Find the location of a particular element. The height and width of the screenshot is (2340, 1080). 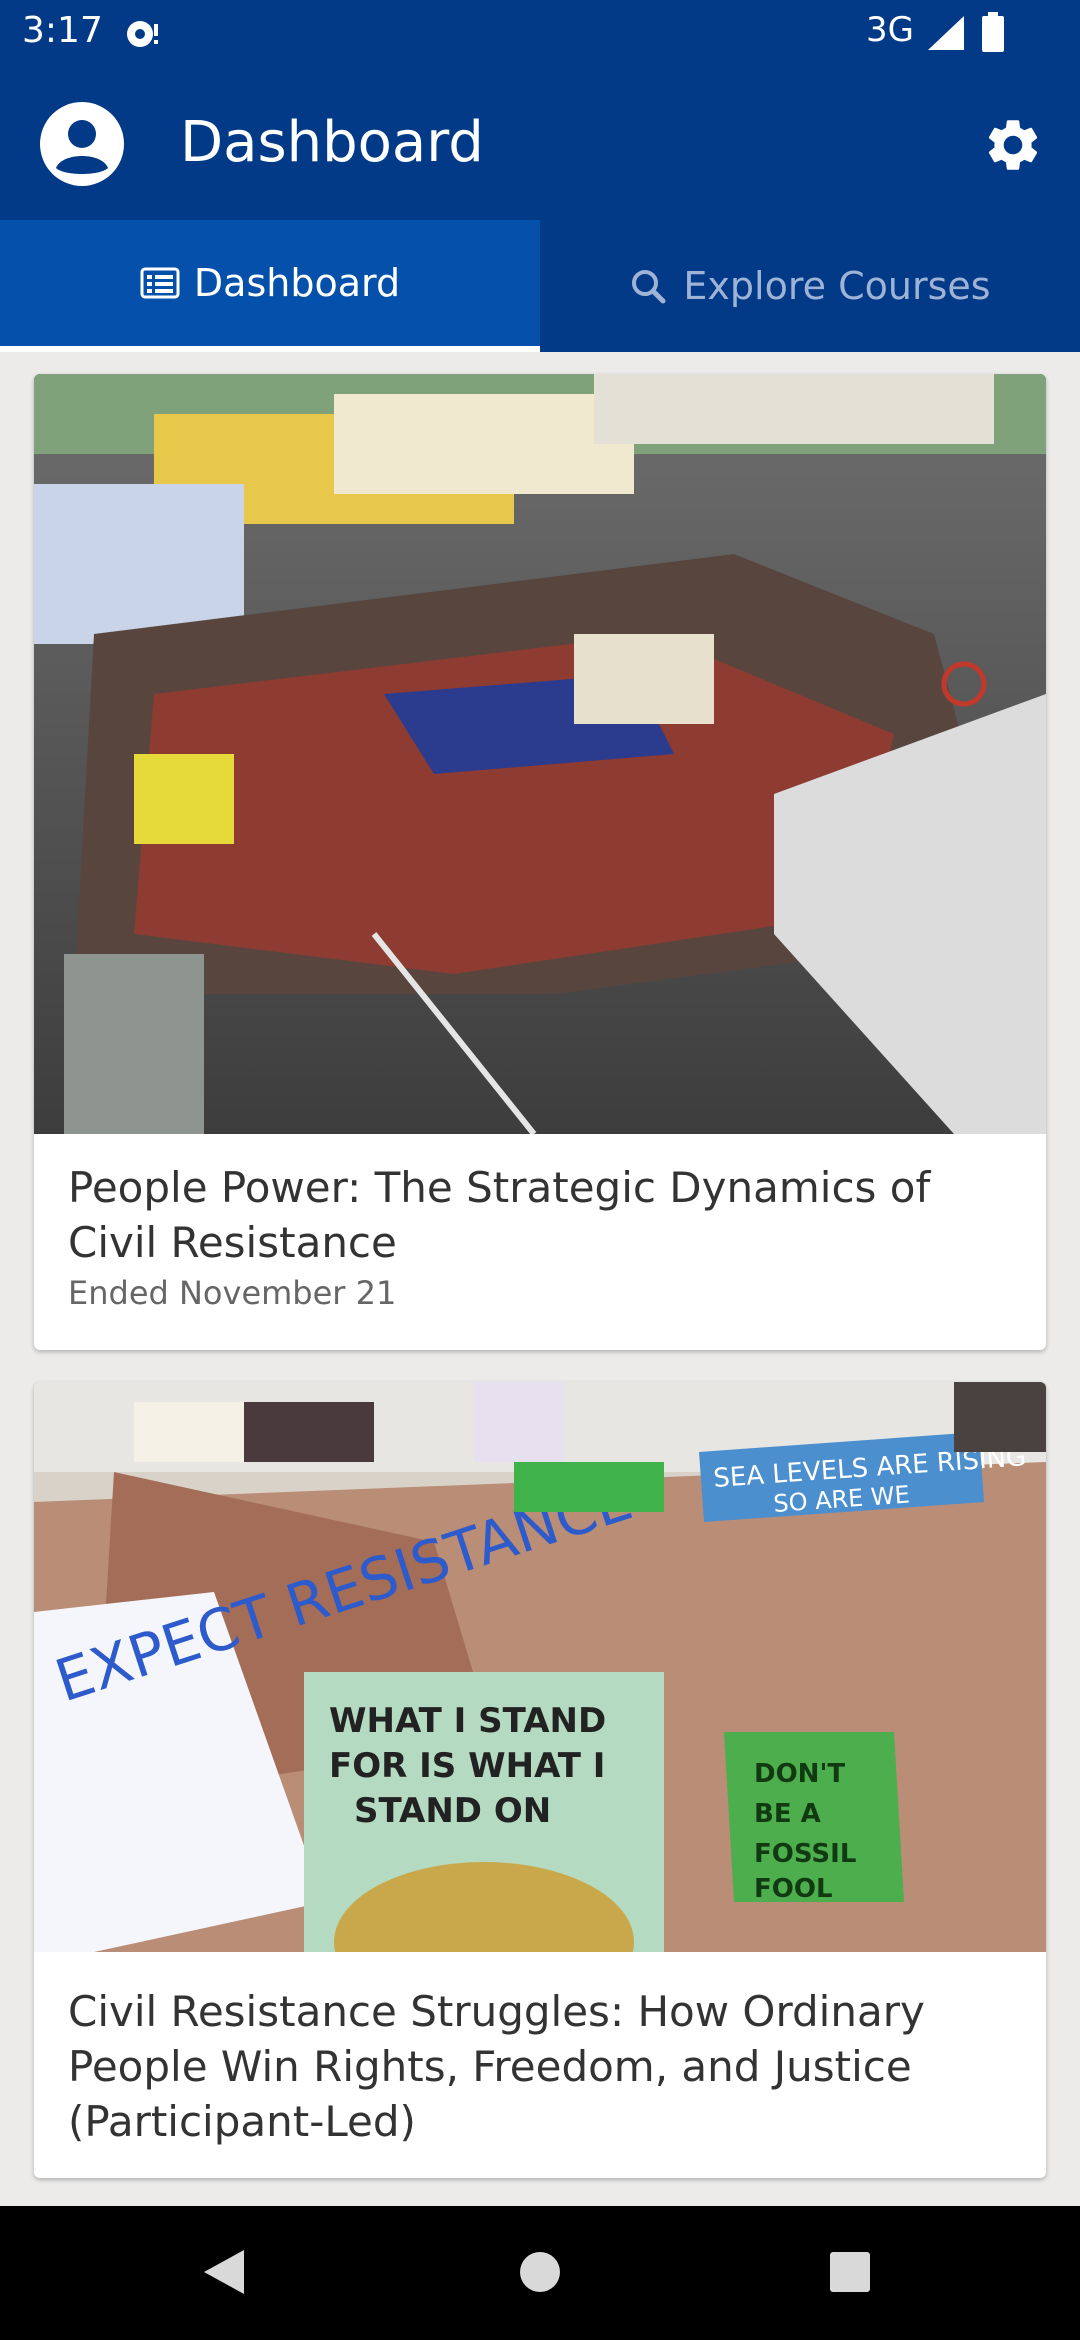

tab-explore-courses: Explore Courses is located at coordinates (810, 286).